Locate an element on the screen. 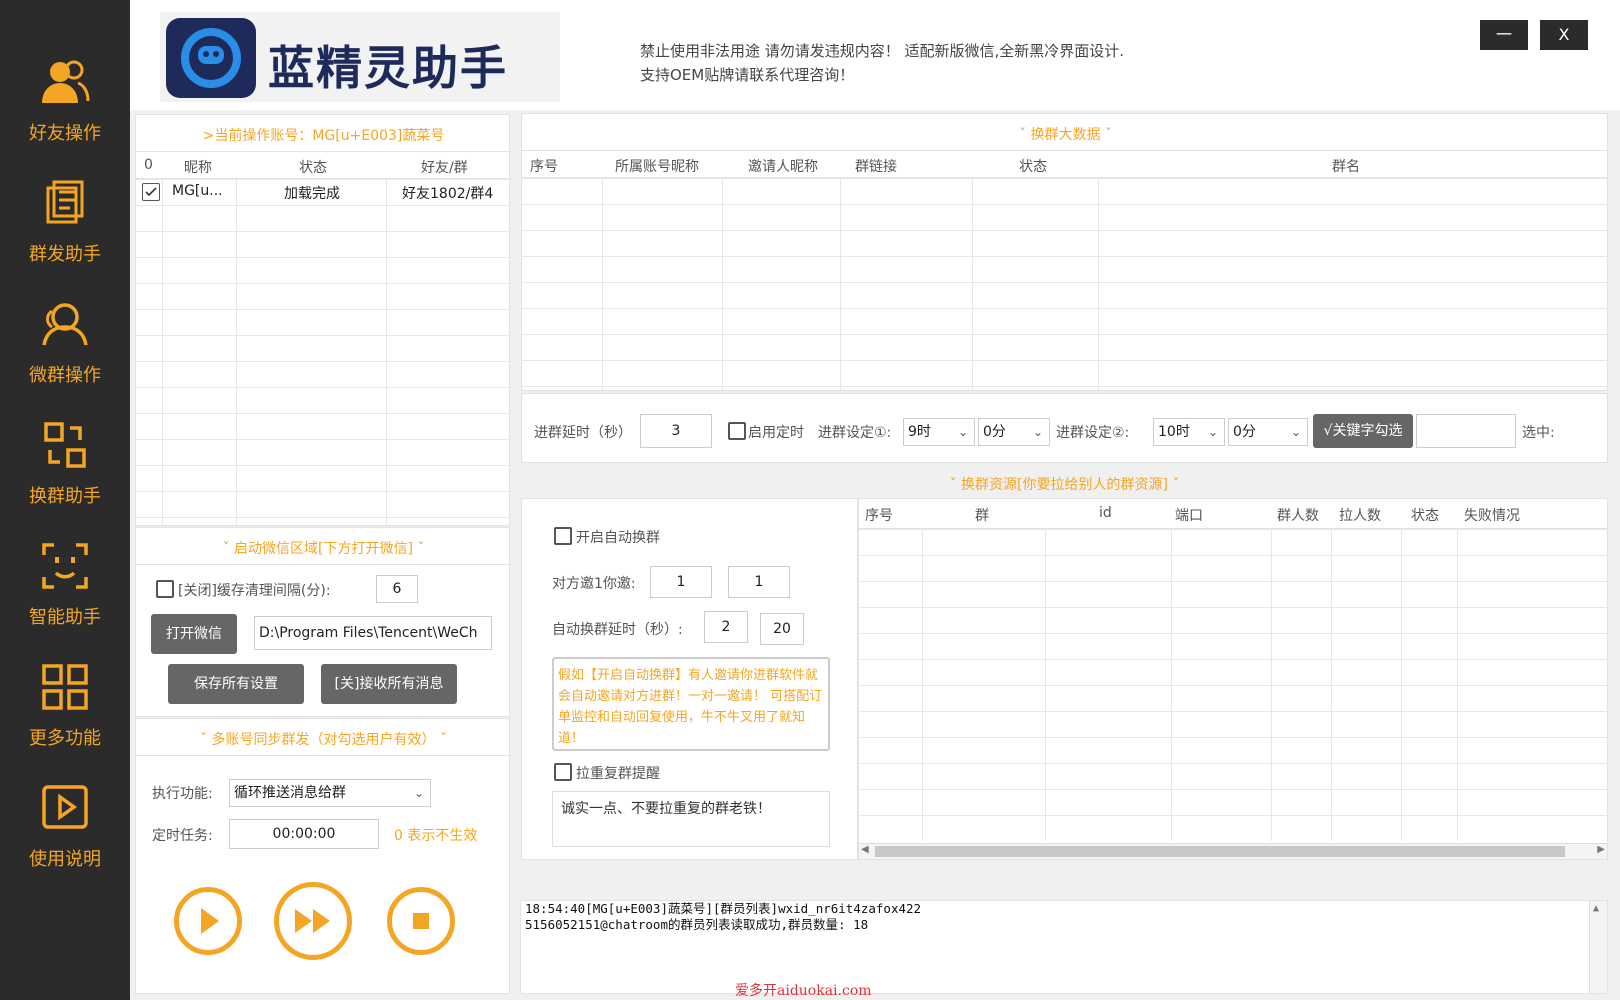 This screenshot has height=1000, width=1620. col-index: 0 is located at coordinates (148, 165).